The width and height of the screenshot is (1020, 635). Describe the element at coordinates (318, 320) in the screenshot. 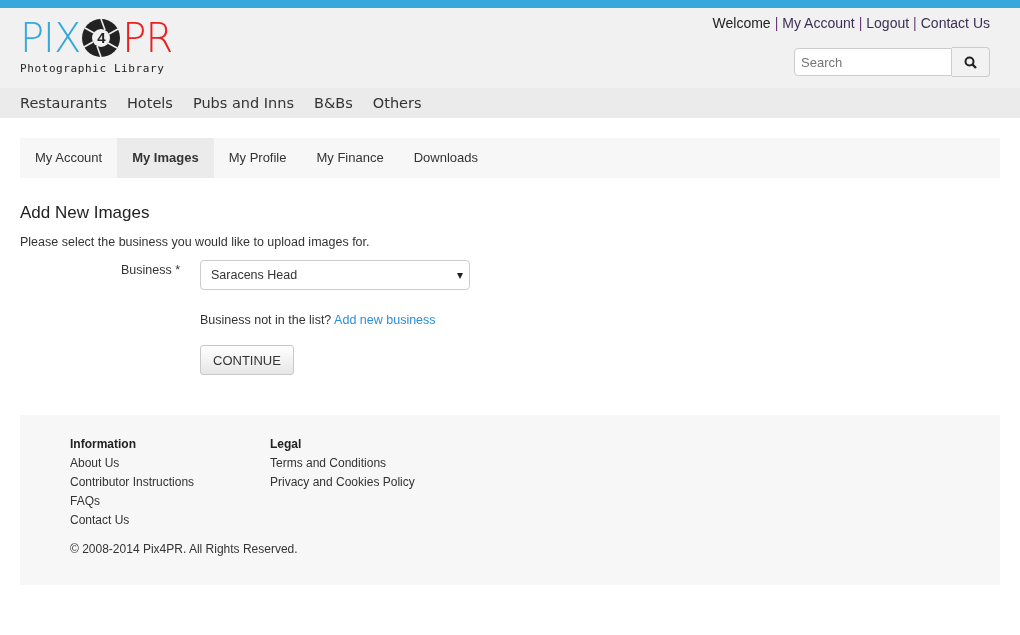

I see `hint-text: Business not in the list? Add new business` at that location.